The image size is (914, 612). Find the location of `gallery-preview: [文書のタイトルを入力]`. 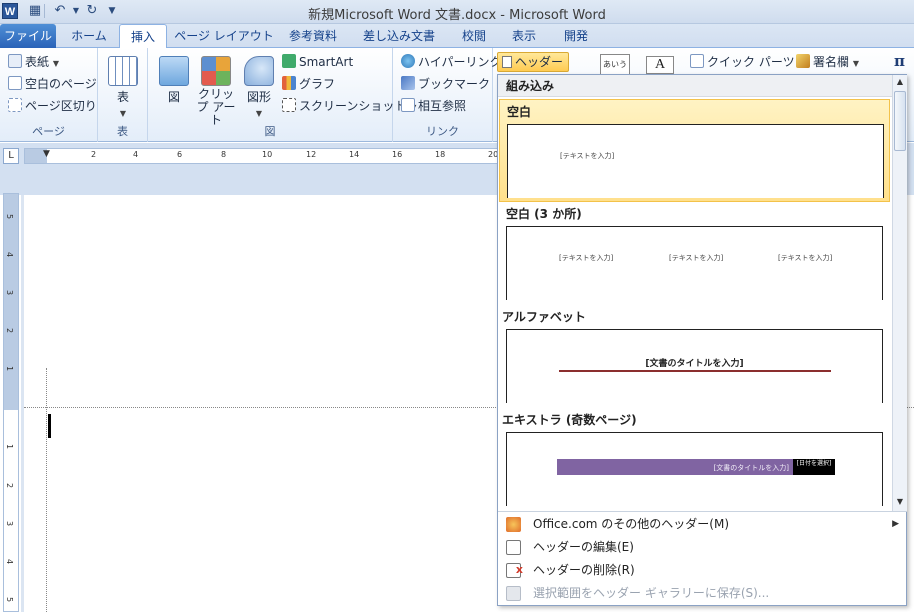

gallery-preview: [文書のタイトルを入力] is located at coordinates (694, 366).